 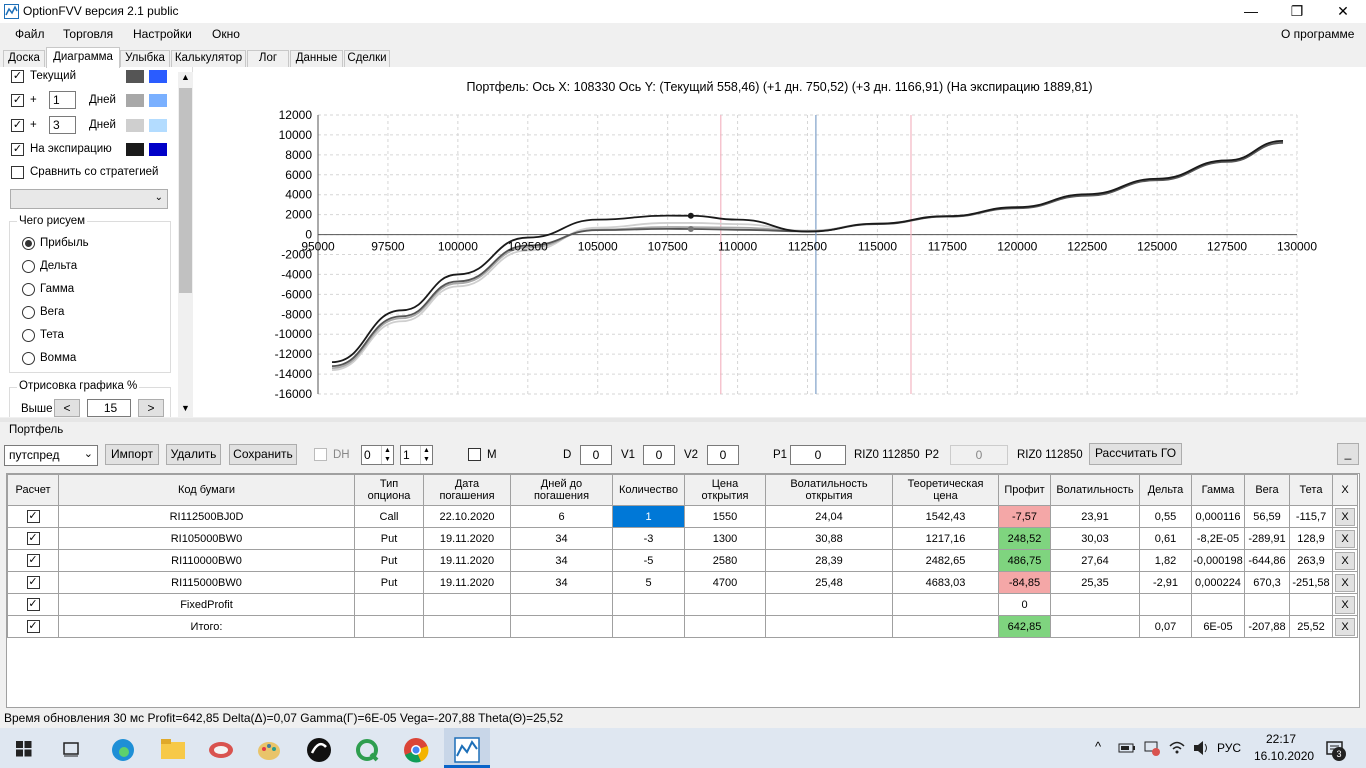 What do you see at coordinates (725, 490) in the screenshot?
I see `column-header: Цена открытия` at bounding box center [725, 490].